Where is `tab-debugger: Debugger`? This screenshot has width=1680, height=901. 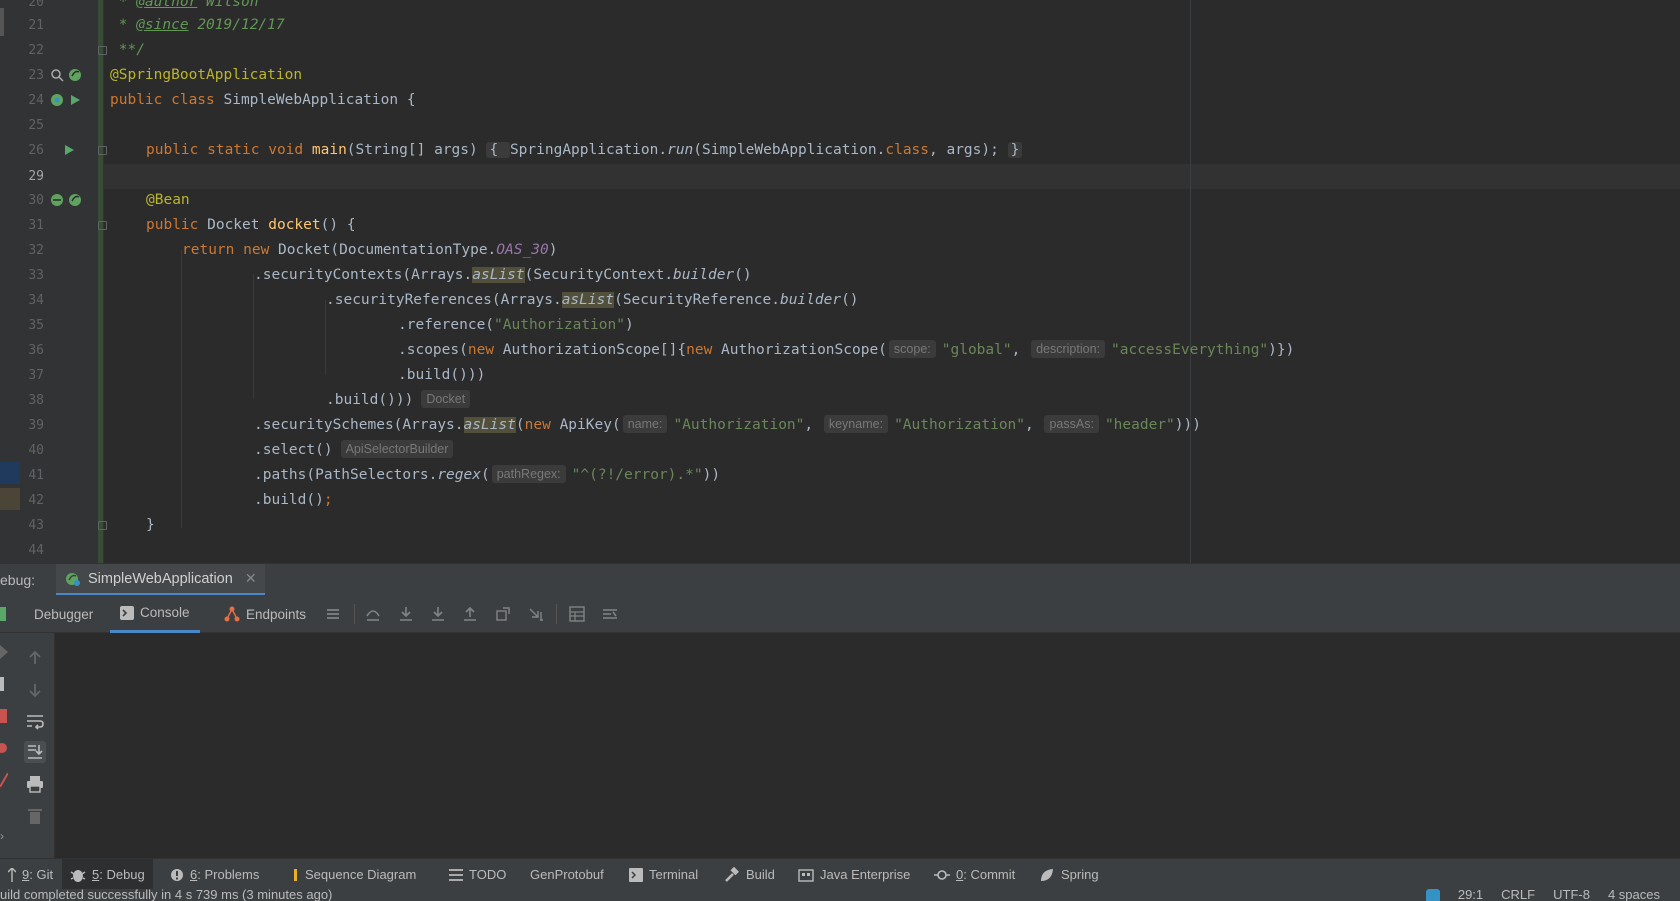
tab-debugger: Debugger is located at coordinates (63, 614).